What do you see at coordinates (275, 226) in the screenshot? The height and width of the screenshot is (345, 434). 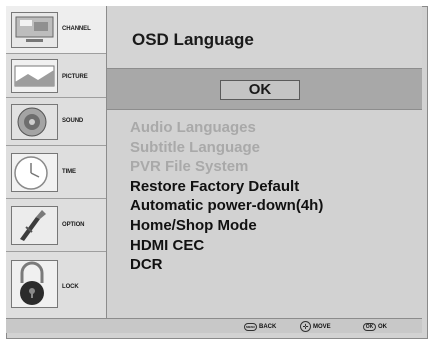 I see `menu-item-home-shop-mode: Home/Shop Mode` at bounding box center [275, 226].